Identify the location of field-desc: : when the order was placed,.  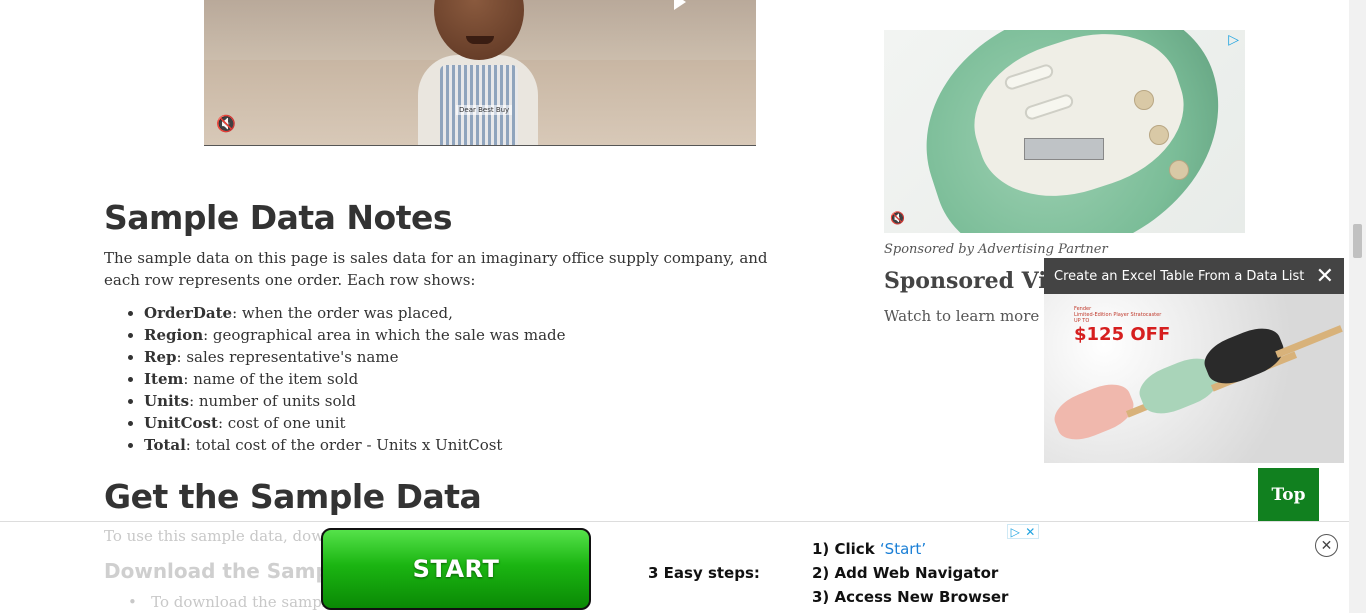
(342, 313).